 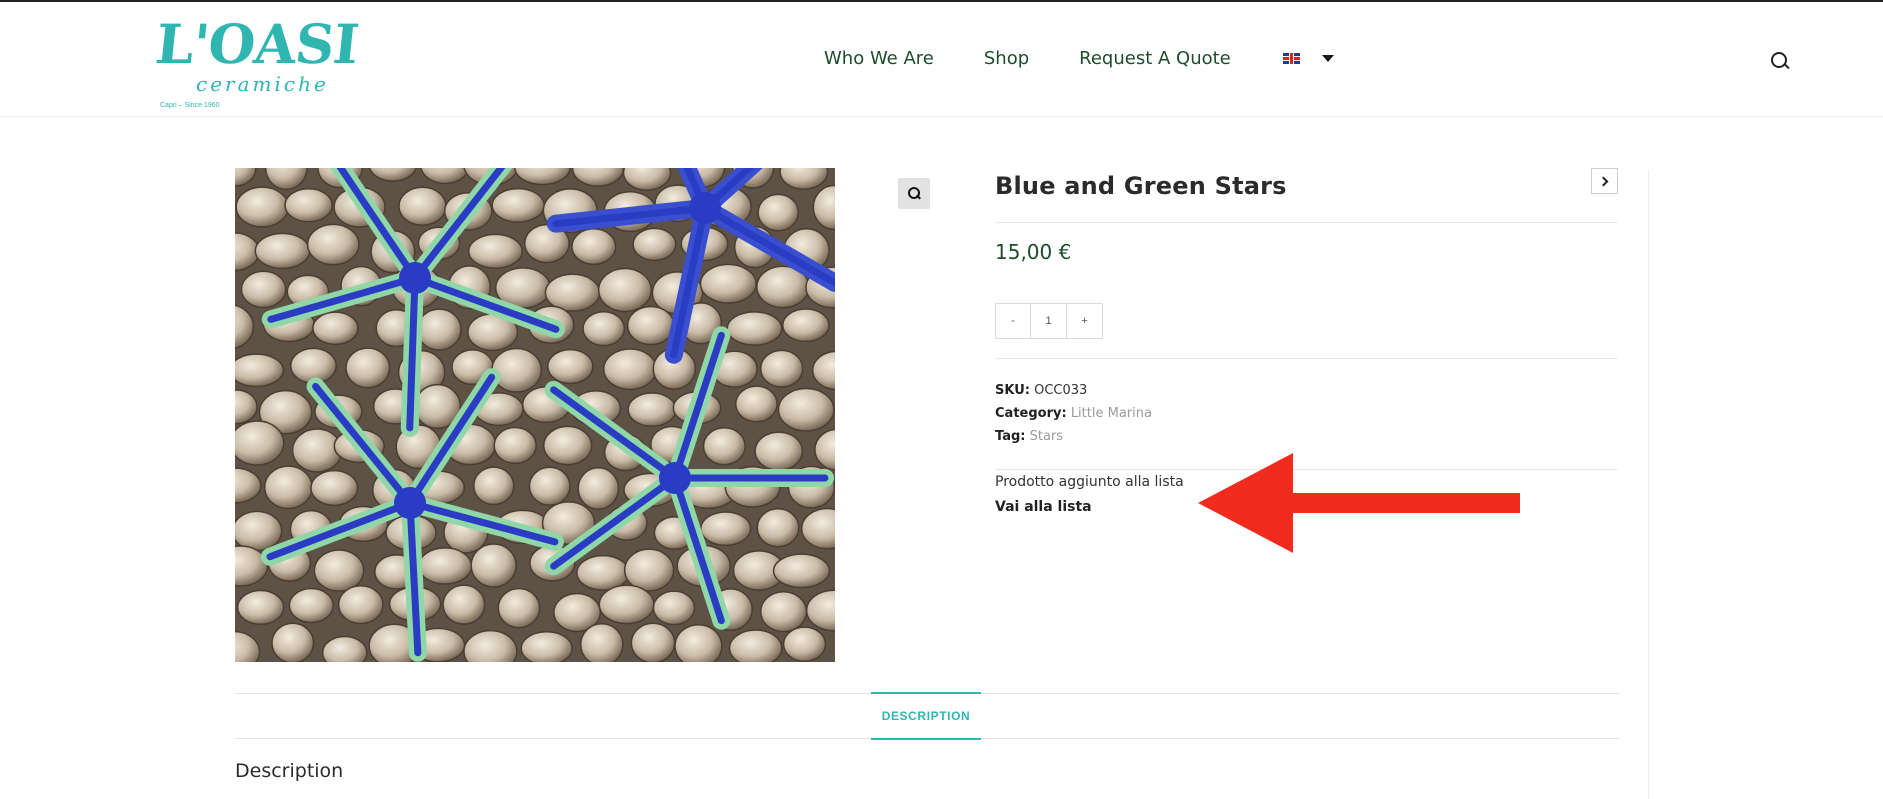 I want to click on sku-label: SKU:, so click(x=1012, y=390).